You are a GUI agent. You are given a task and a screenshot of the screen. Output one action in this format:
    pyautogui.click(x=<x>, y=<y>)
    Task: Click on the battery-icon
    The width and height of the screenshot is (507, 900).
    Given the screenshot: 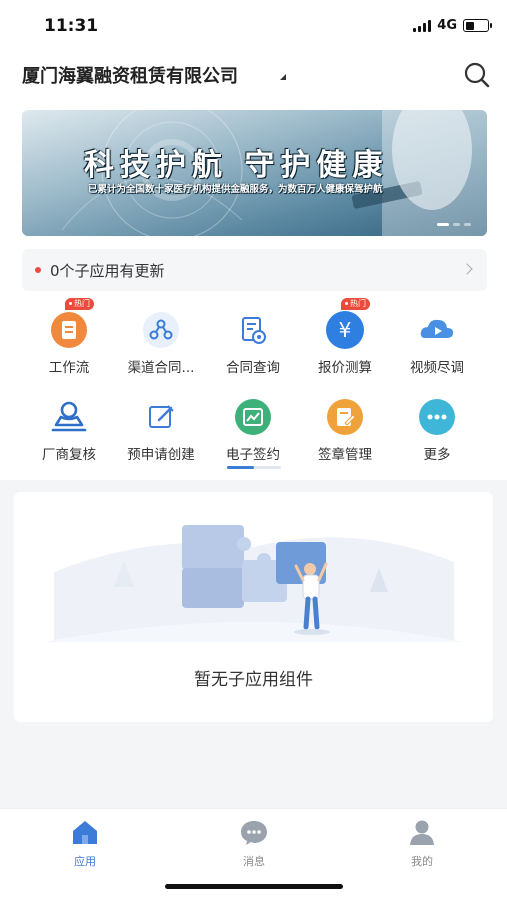 What is the action you would take?
    pyautogui.click(x=477, y=25)
    